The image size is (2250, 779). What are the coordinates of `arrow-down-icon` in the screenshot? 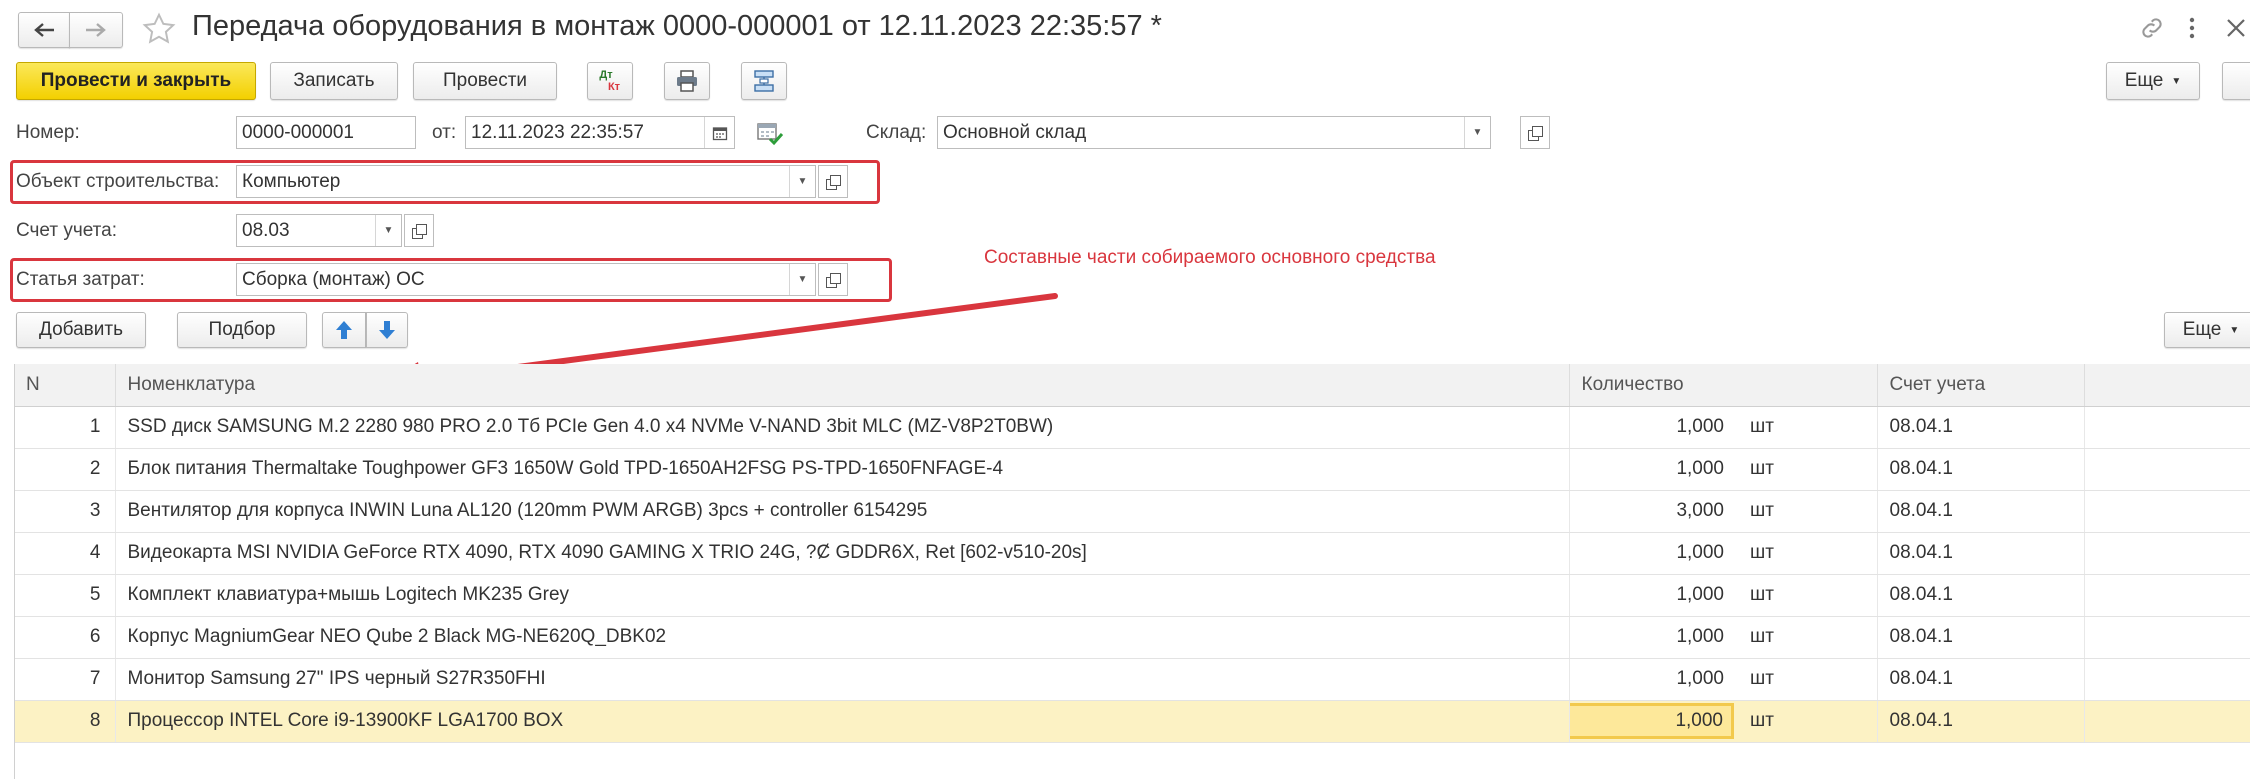 It's located at (387, 330).